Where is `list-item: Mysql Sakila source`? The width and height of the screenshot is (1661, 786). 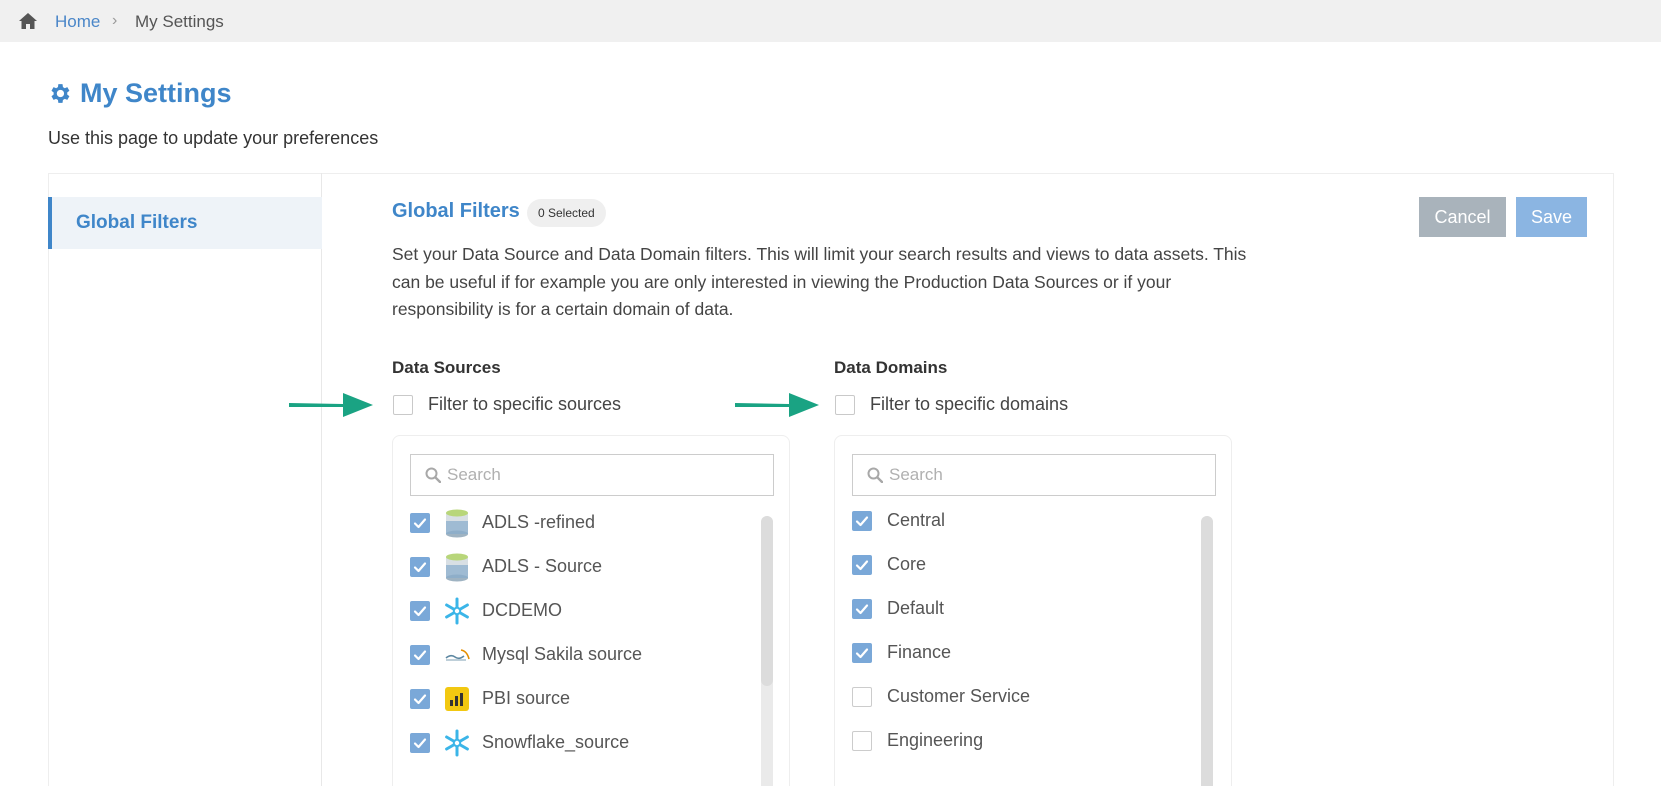
list-item: Mysql Sakila source is located at coordinates (575, 655).